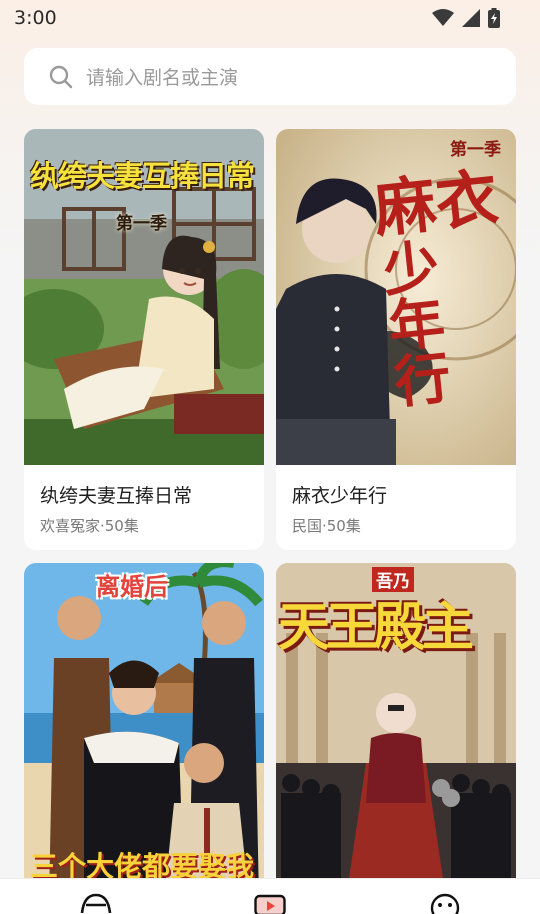 Image resolution: width=540 pixels, height=914 pixels. I want to click on search-bar: 请输入剧名或主演, so click(270, 76).